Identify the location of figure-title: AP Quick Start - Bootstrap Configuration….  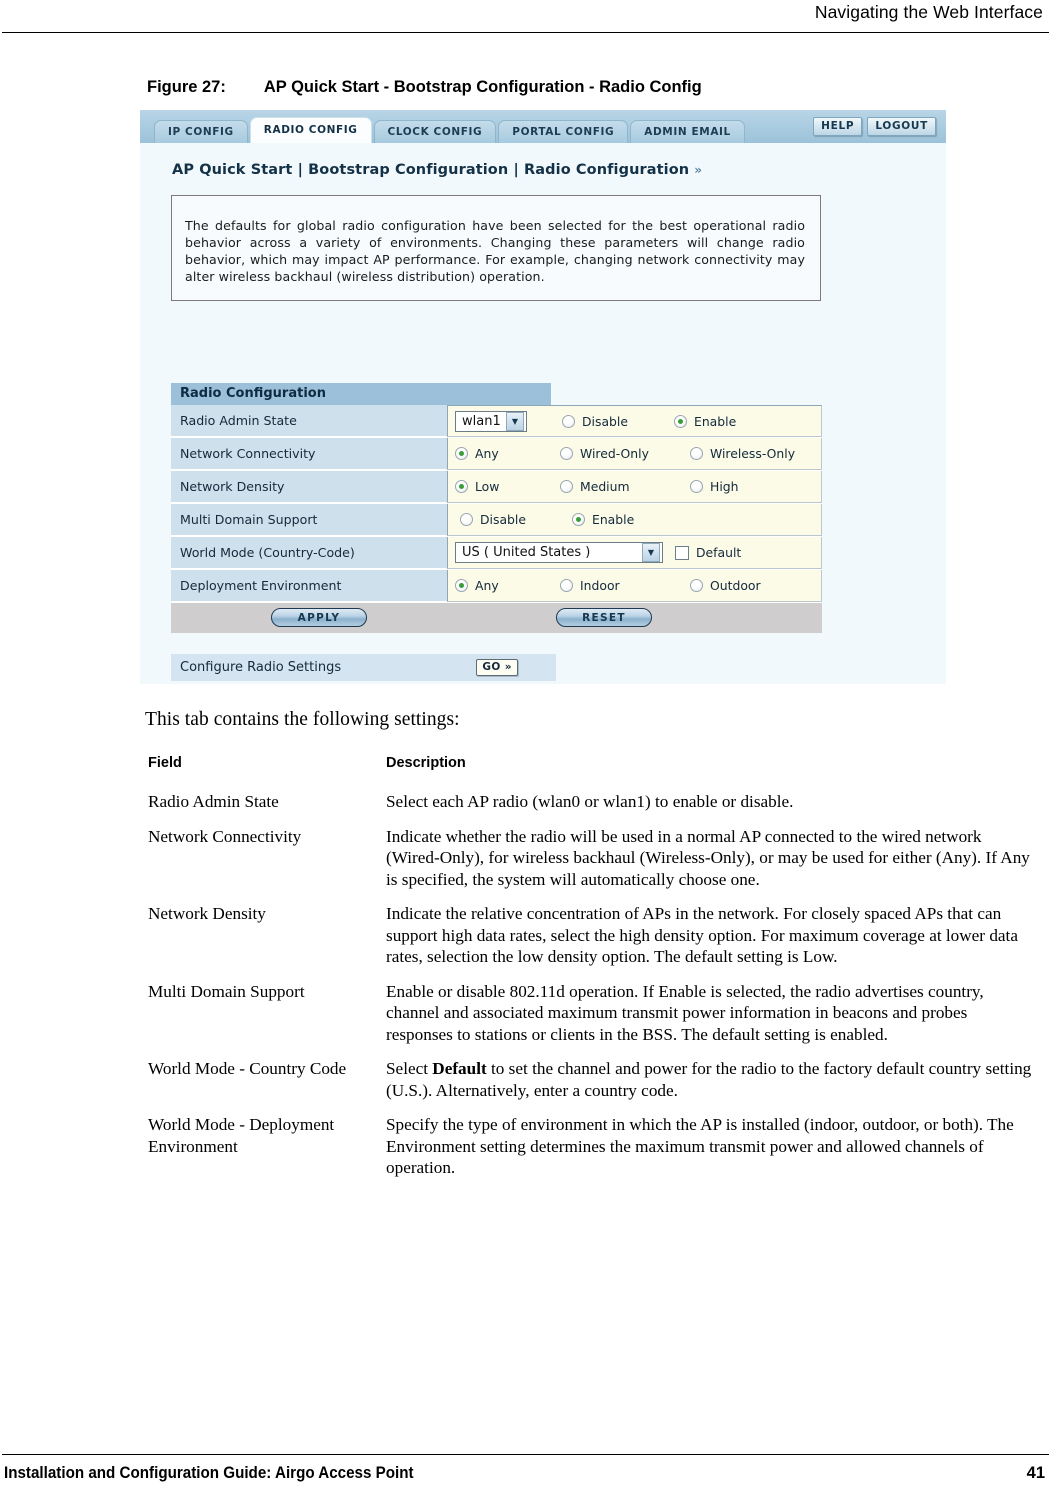
(482, 87).